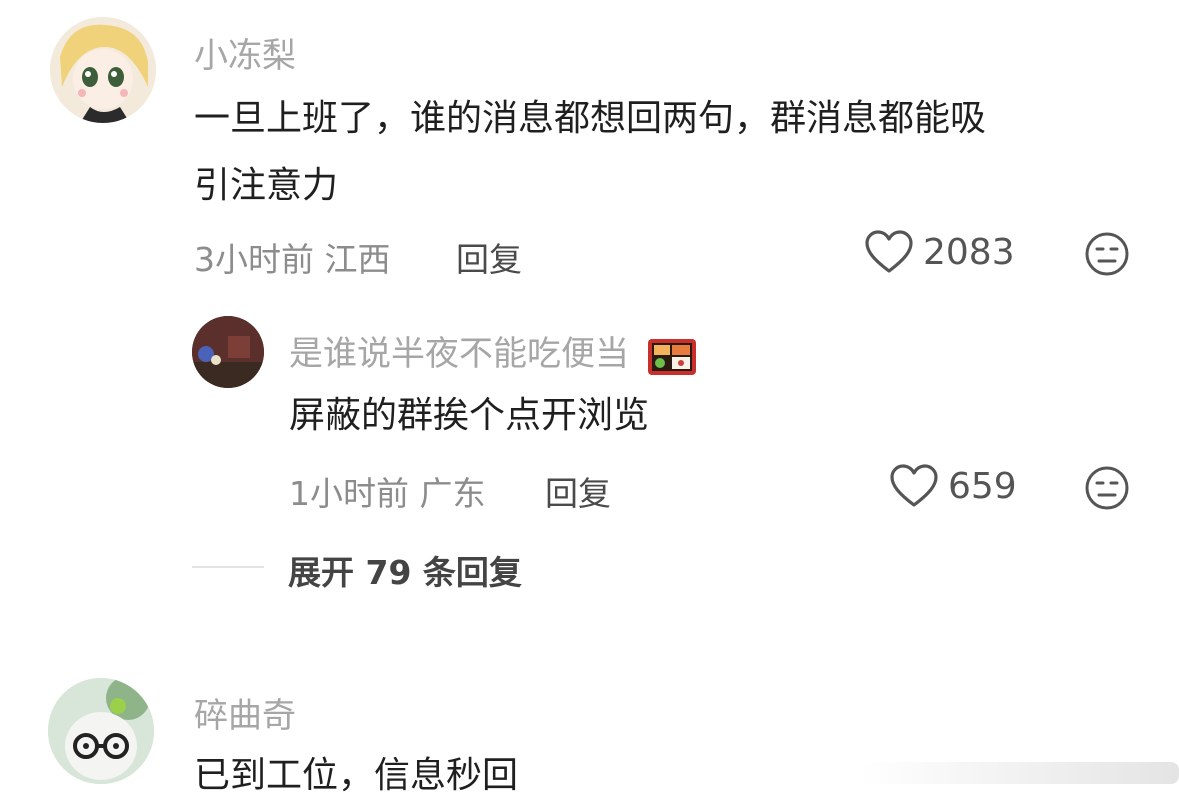  I want to click on comment-username: 小冻梨, so click(245, 52).